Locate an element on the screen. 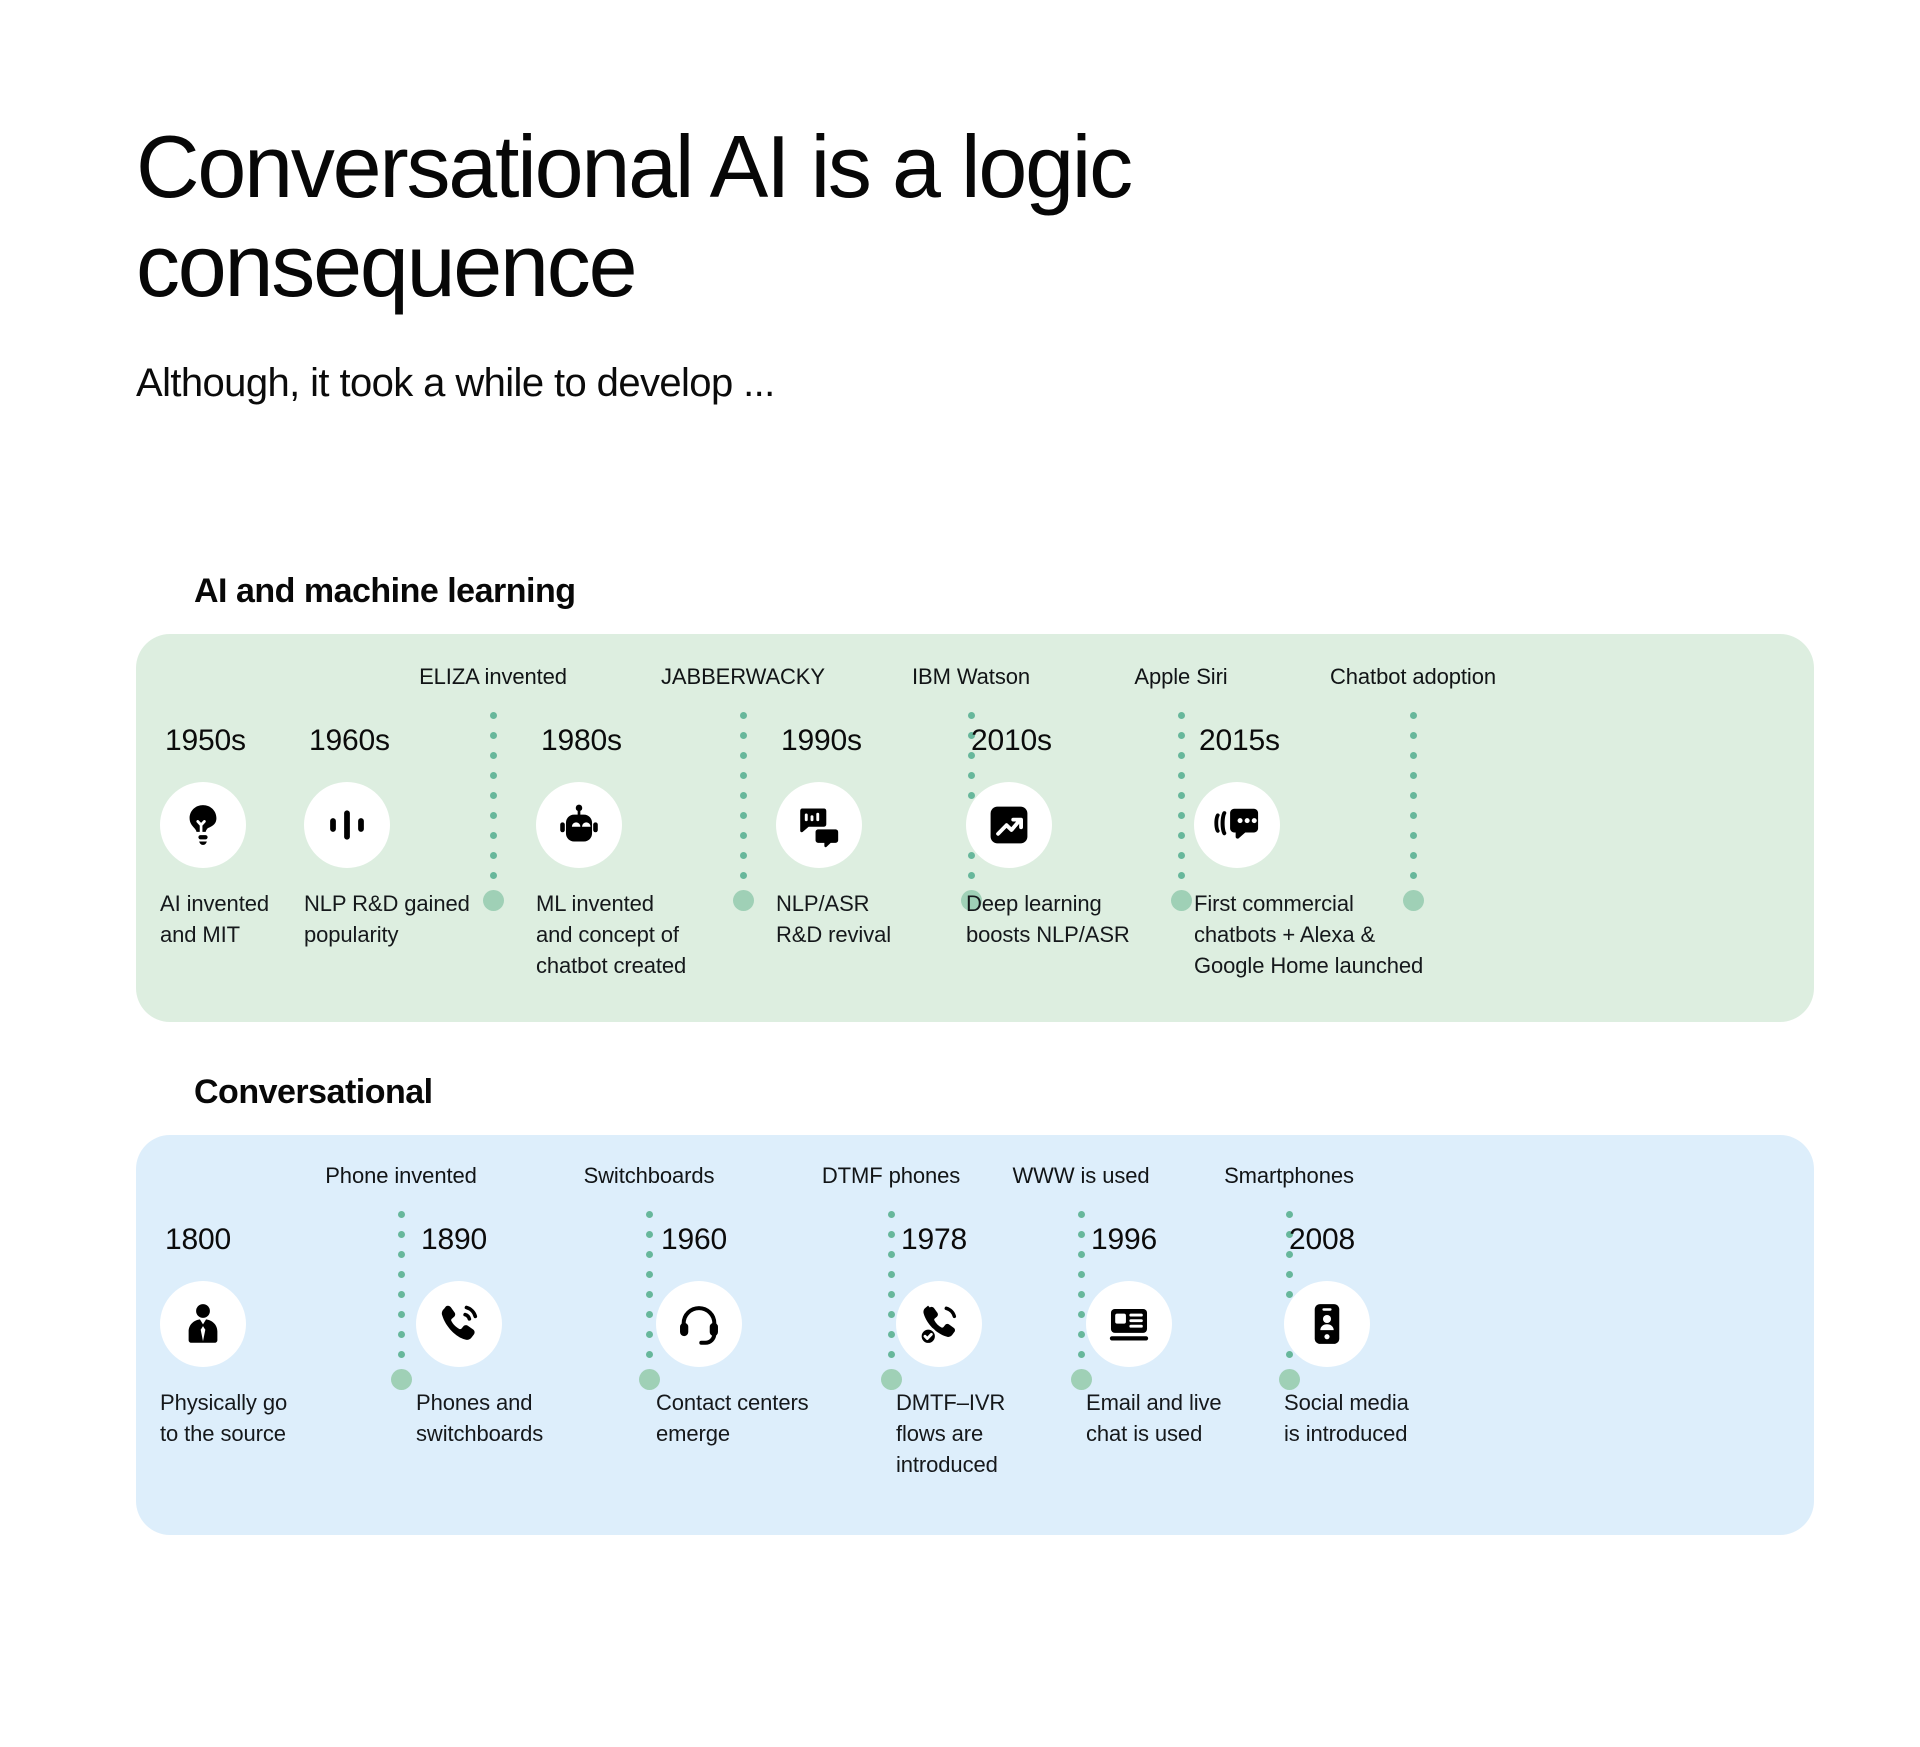 The width and height of the screenshot is (1920, 1747). marker-label: Apple Siri is located at coordinates (1181, 676).